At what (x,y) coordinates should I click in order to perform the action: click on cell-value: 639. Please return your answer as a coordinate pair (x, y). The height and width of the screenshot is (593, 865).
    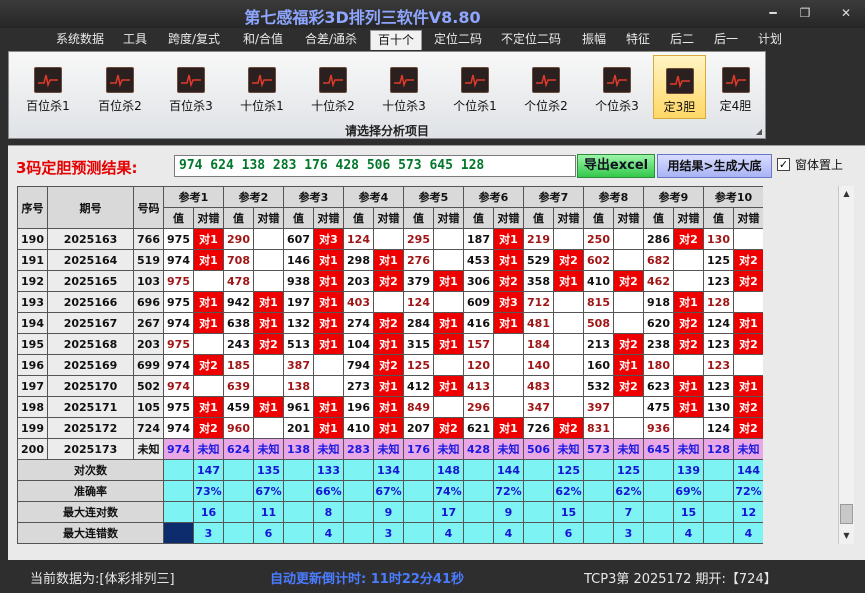
    Looking at the image, I should click on (238, 386).